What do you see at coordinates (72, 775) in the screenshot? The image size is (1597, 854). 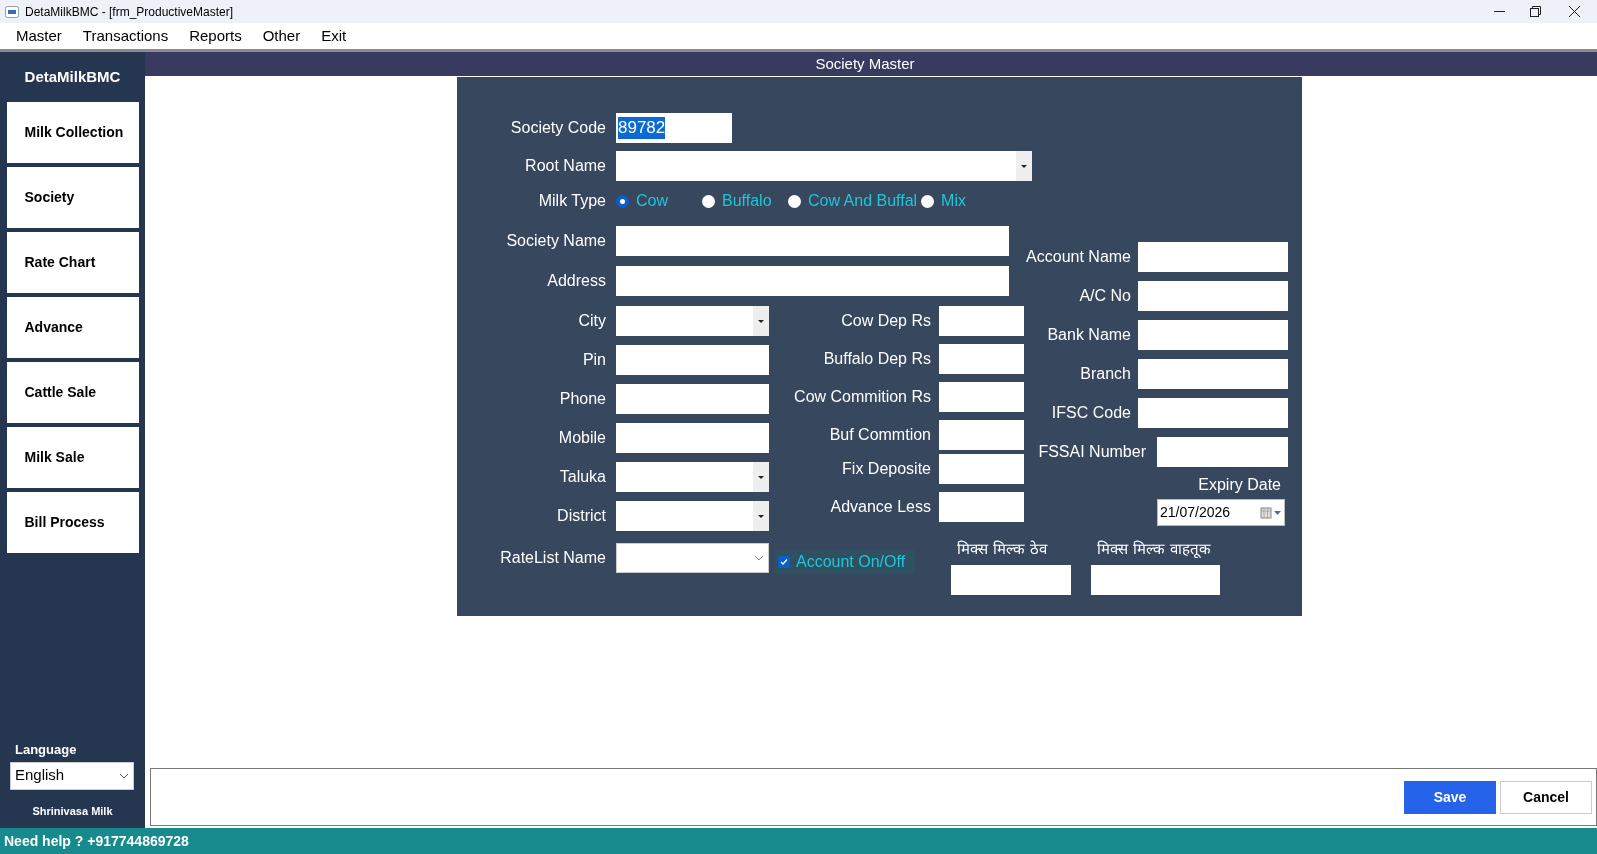 I see `language-select: English` at bounding box center [72, 775].